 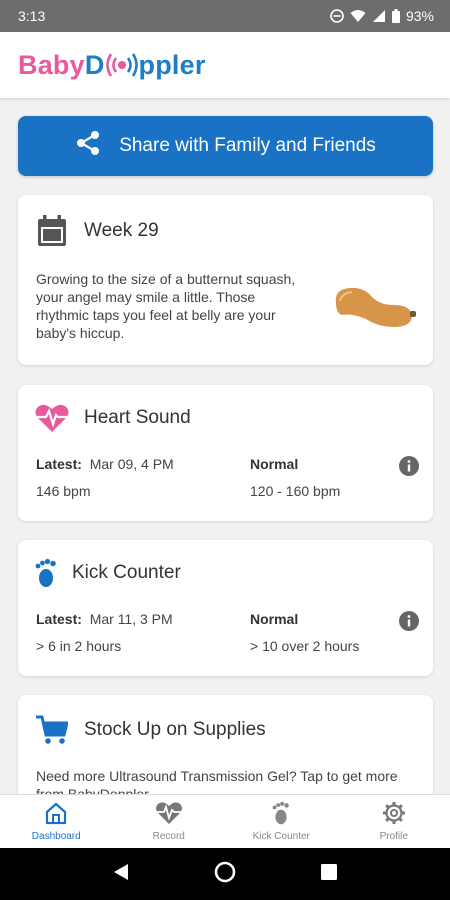 What do you see at coordinates (225, 65) in the screenshot?
I see `app-bar: Baby D ppler` at bounding box center [225, 65].